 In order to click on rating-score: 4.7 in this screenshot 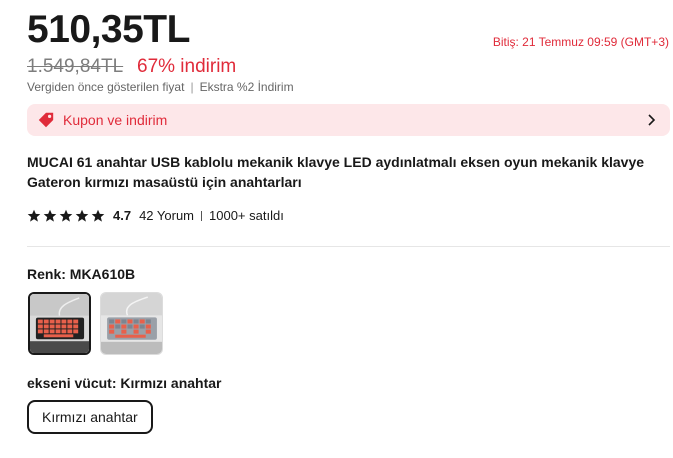, I will do `click(122, 215)`.